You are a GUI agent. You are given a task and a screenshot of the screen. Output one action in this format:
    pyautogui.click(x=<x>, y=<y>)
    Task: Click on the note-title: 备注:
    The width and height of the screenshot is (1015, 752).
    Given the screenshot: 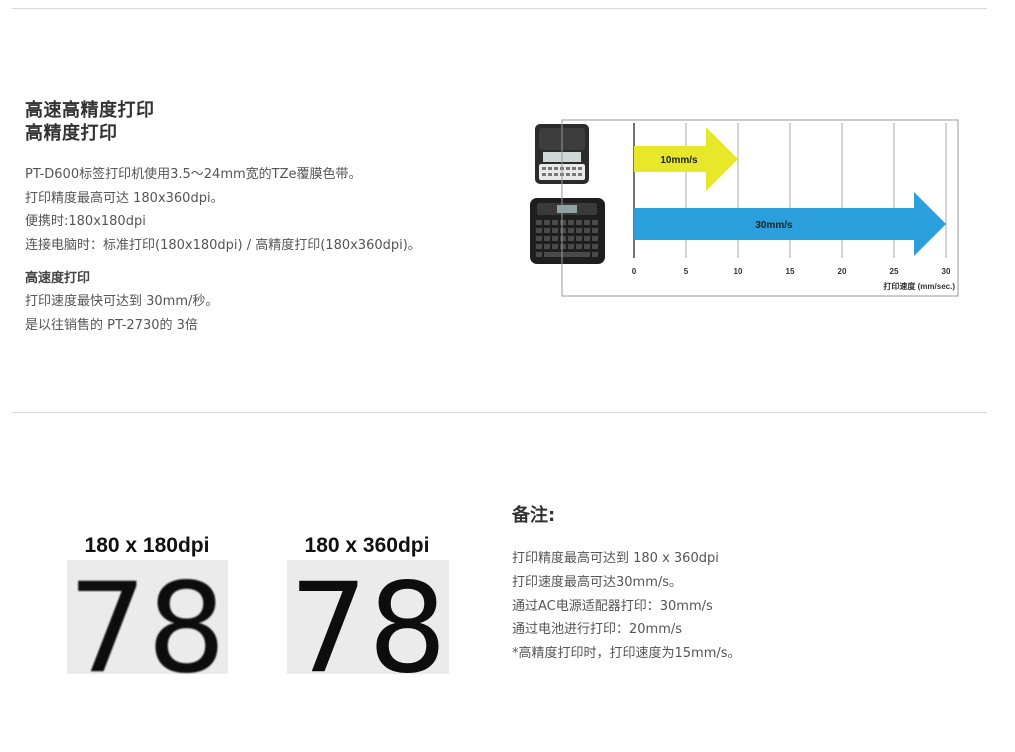 What is the action you would take?
    pyautogui.click(x=534, y=515)
    